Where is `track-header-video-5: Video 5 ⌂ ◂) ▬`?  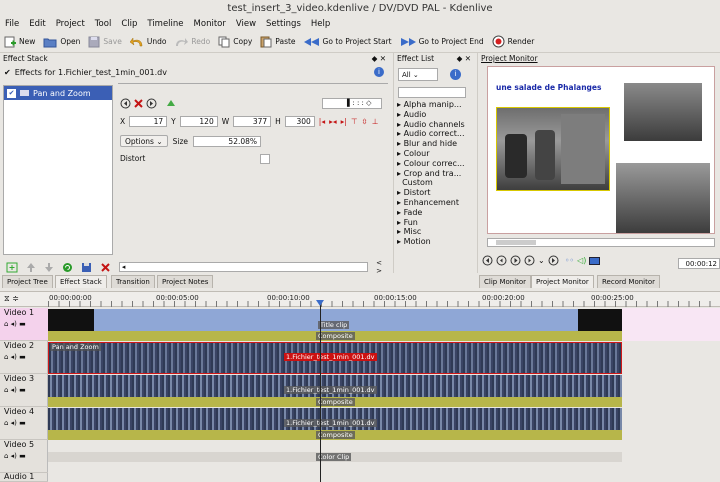 track-header-video-5: Video 5 ⌂ ◂) ▬ is located at coordinates (24, 456).